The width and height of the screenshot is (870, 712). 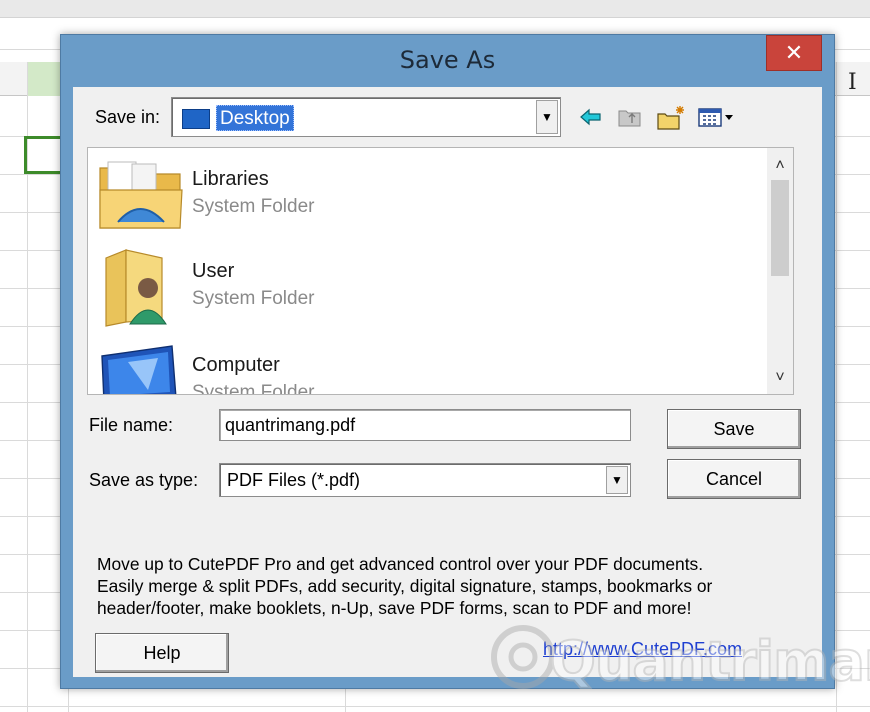 What do you see at coordinates (425, 480) in the screenshot?
I see `save-as-type-dropdown: PDF Files (*.pdf) ▼` at bounding box center [425, 480].